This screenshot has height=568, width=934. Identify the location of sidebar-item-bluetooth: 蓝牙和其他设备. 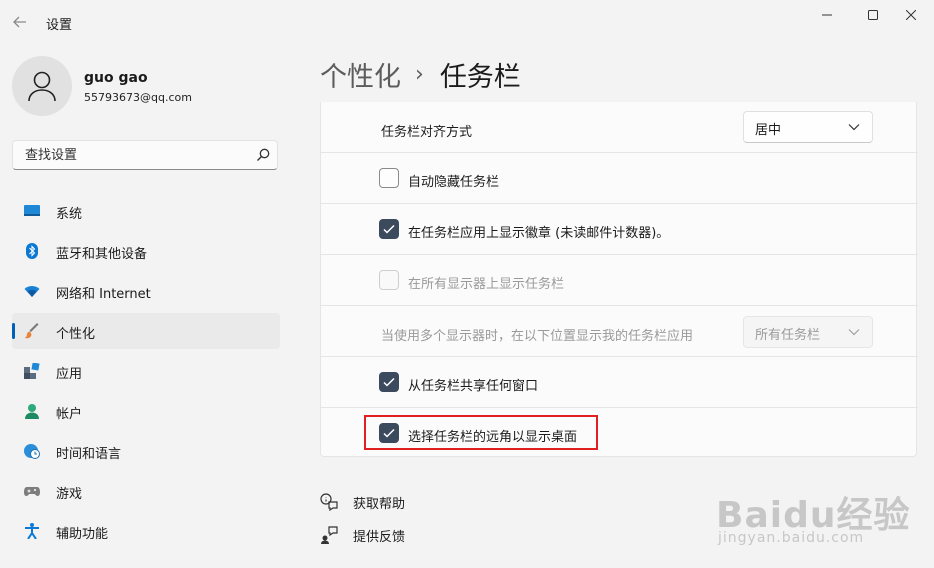
(146, 251).